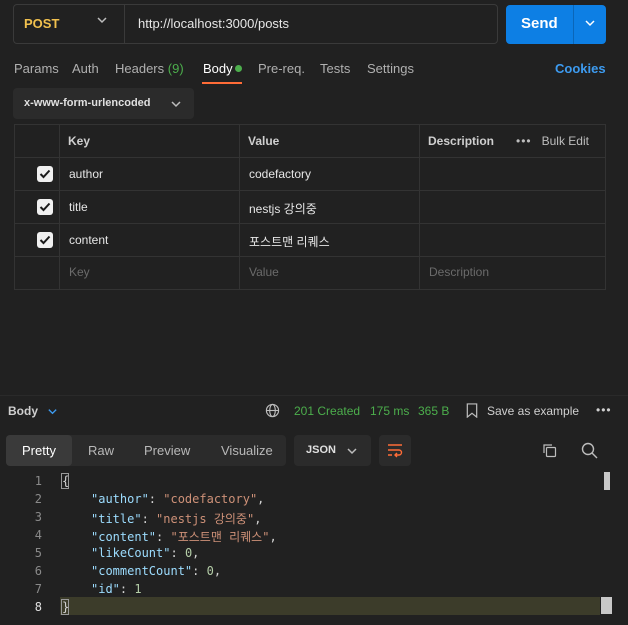  I want to click on json-line: "likeCount": 0,, so click(145, 553).